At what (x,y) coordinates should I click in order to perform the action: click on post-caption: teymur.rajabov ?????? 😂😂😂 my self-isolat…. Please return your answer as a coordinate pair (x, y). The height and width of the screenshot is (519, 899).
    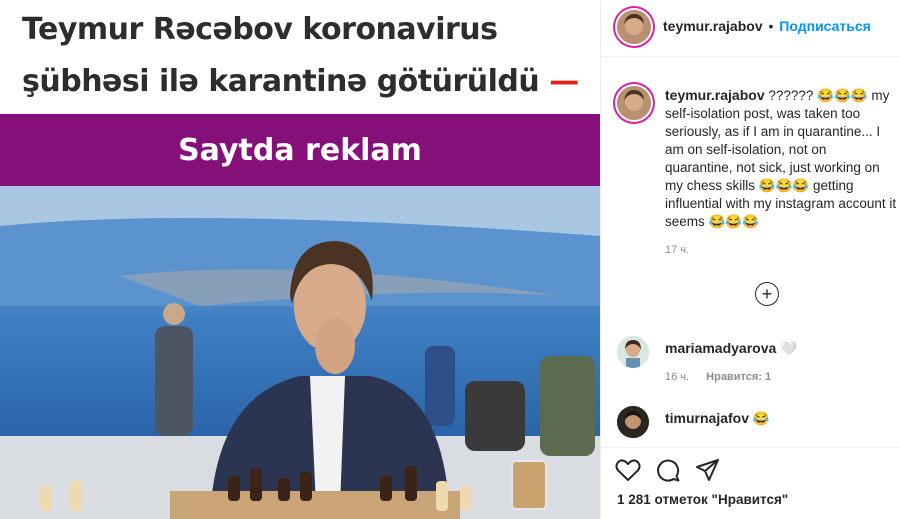
    Looking at the image, I should click on (781, 158).